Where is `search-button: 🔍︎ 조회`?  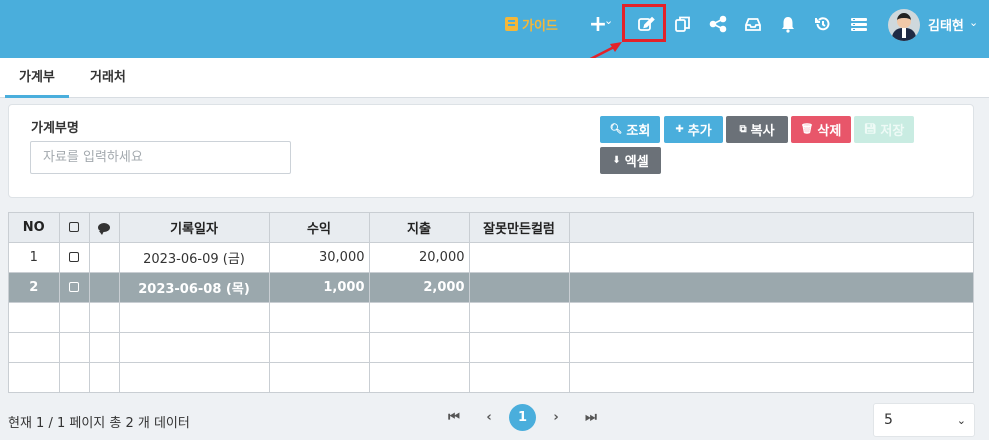 search-button: 🔍︎ 조회 is located at coordinates (630, 129).